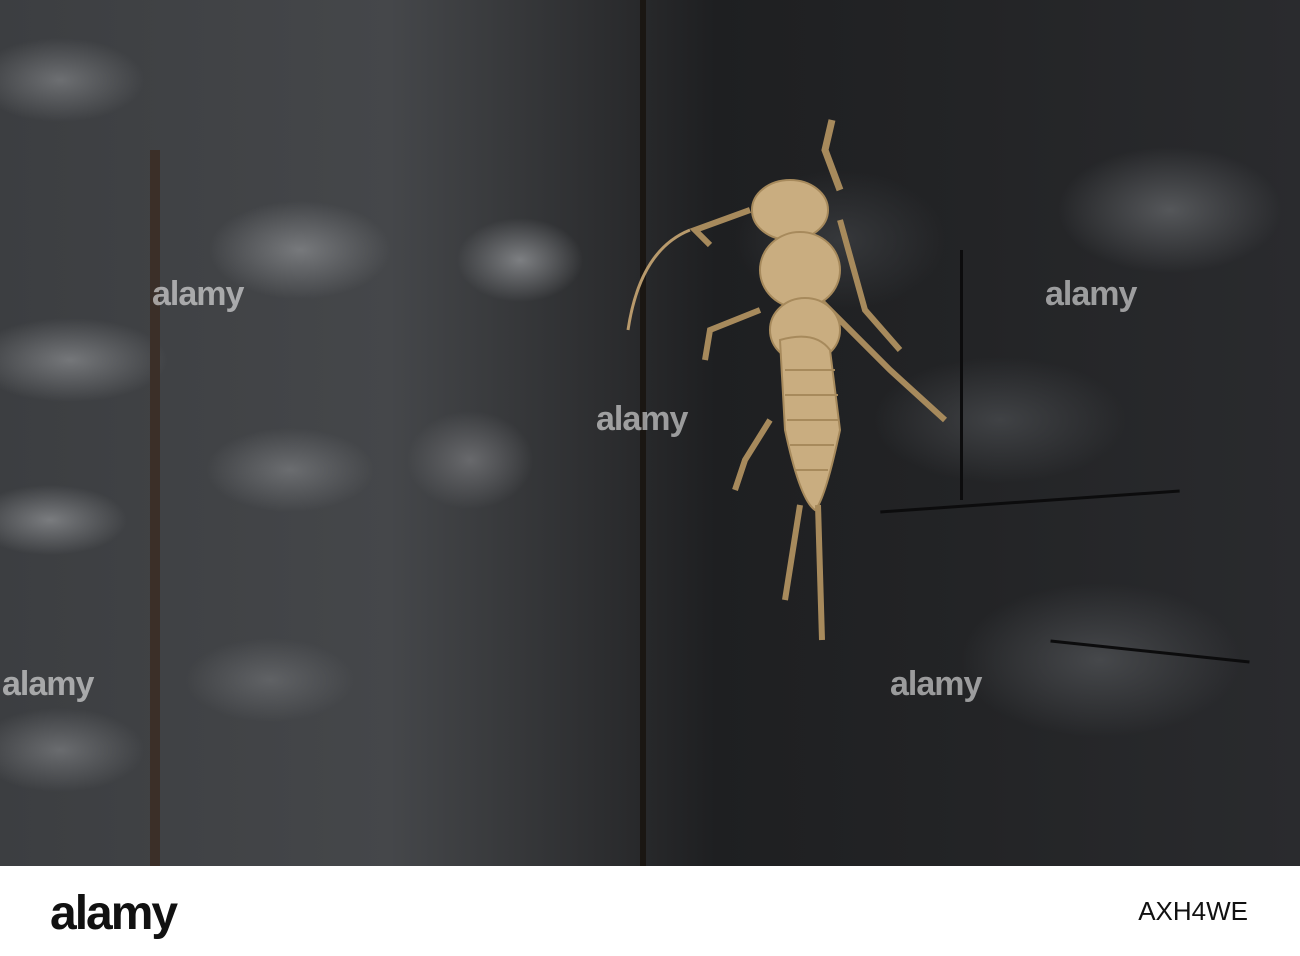 This screenshot has height=956, width=1300. I want to click on twig, so click(155, 508).